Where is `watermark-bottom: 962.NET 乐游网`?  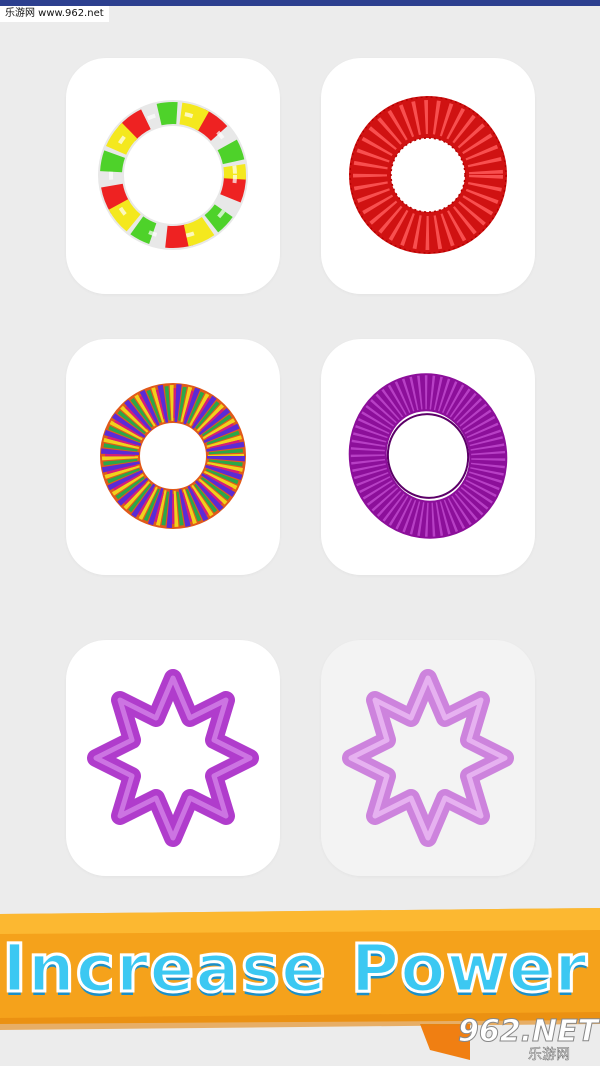
watermark-bottom: 962.NET 乐游网 is located at coordinates (527, 1039).